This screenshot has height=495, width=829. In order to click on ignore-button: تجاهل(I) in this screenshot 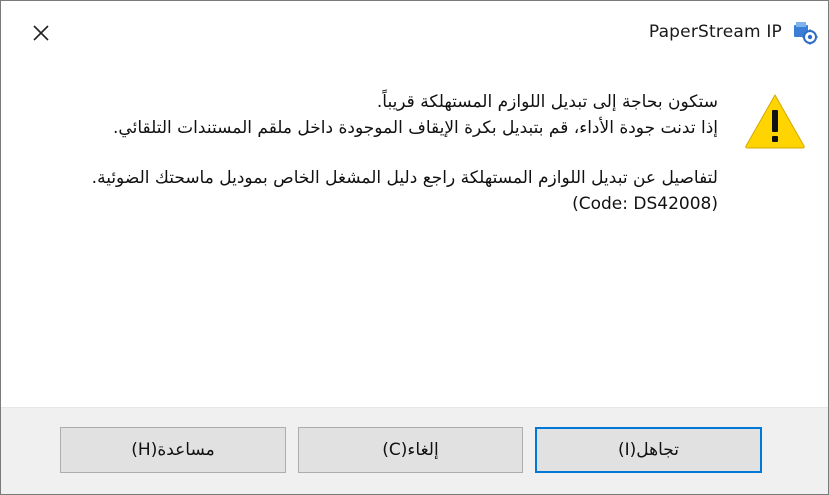, I will do `click(648, 450)`.